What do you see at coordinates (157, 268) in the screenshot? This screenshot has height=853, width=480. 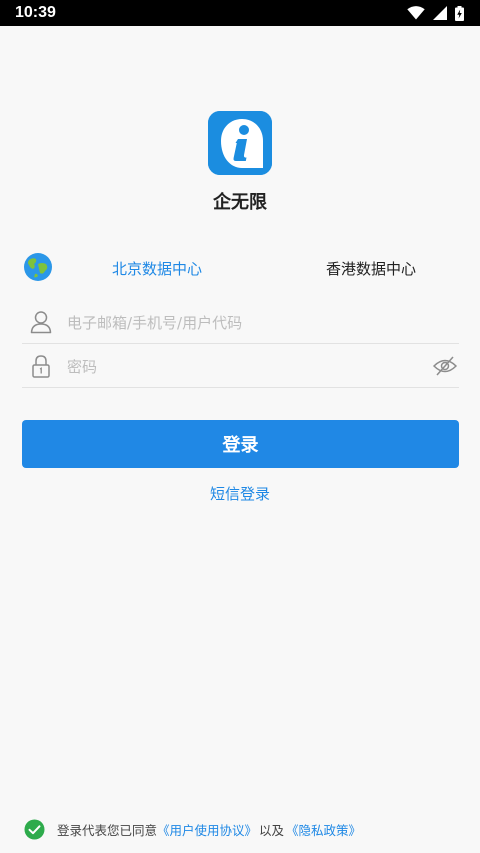 I see `data-center-beijing-tab: 北京数据中心` at bounding box center [157, 268].